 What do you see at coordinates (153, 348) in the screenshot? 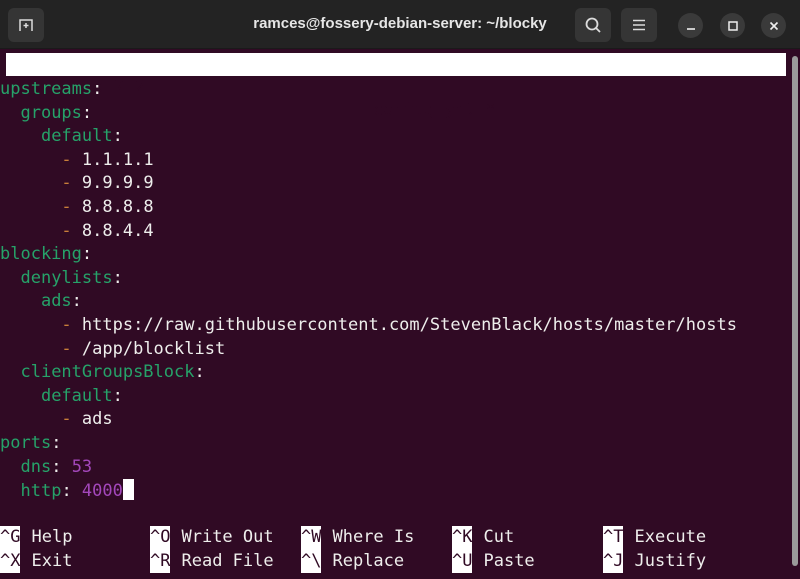
I see `yaml-value: /app/blocklist` at bounding box center [153, 348].